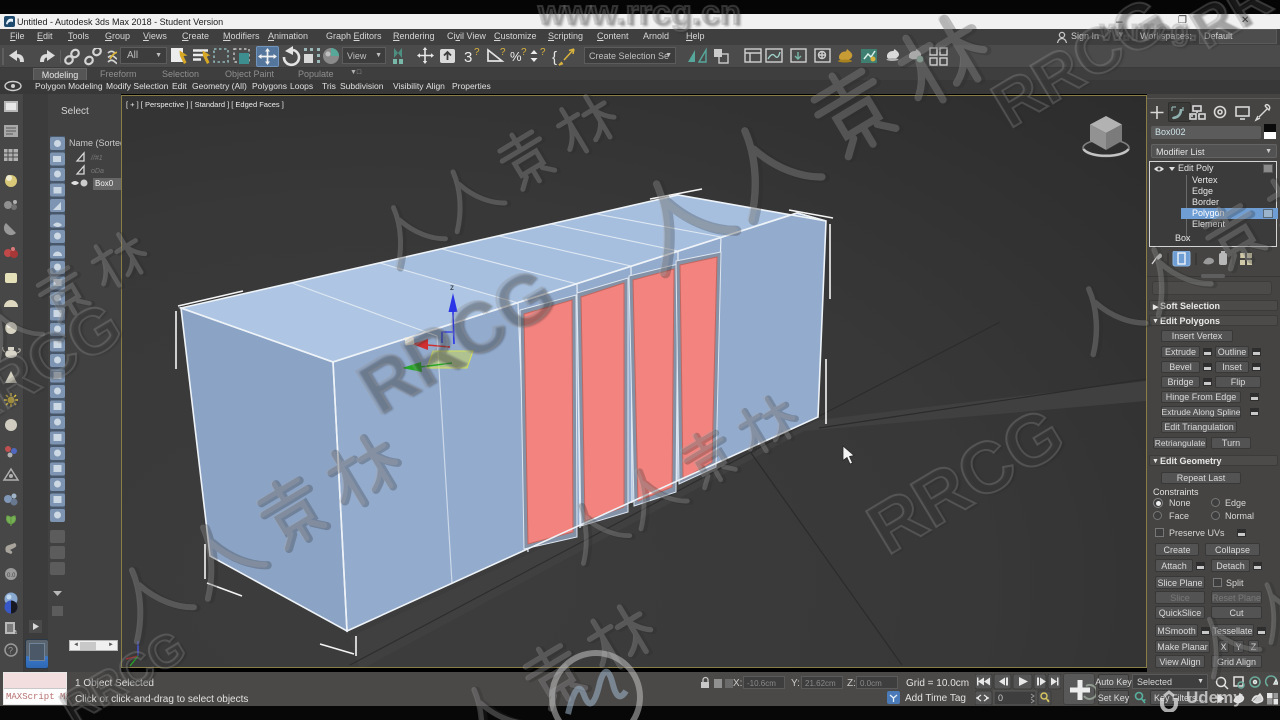 This screenshot has width=1280, height=720. I want to click on svg-text: z, so click(452, 287).